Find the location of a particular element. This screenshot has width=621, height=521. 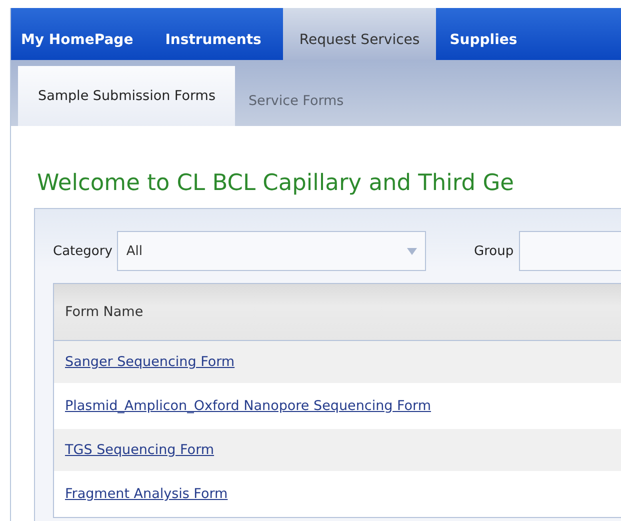

page-heading: Welcome to CL BCL Capillary and Third Ge is located at coordinates (276, 183).